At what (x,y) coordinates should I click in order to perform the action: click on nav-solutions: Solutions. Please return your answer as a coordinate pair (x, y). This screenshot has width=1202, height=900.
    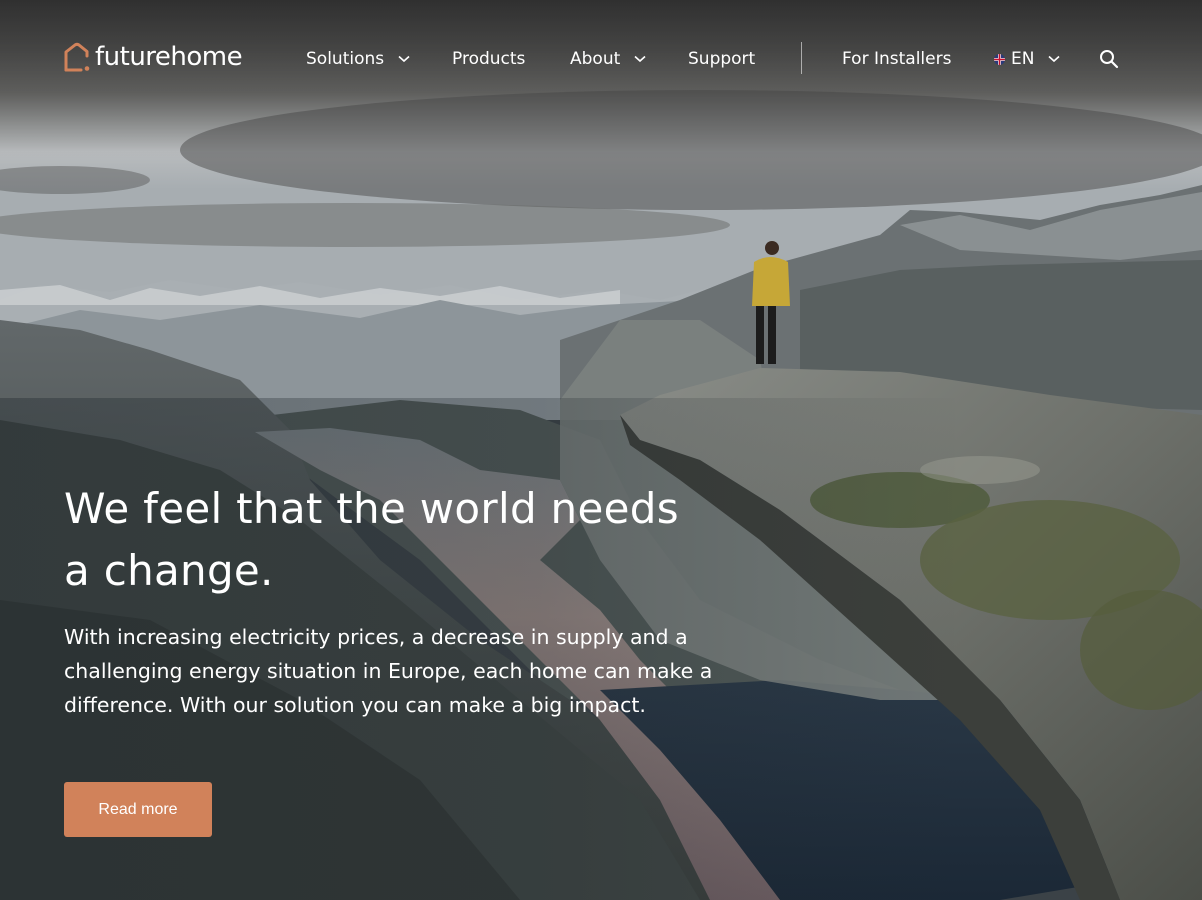
    Looking at the image, I should click on (358, 59).